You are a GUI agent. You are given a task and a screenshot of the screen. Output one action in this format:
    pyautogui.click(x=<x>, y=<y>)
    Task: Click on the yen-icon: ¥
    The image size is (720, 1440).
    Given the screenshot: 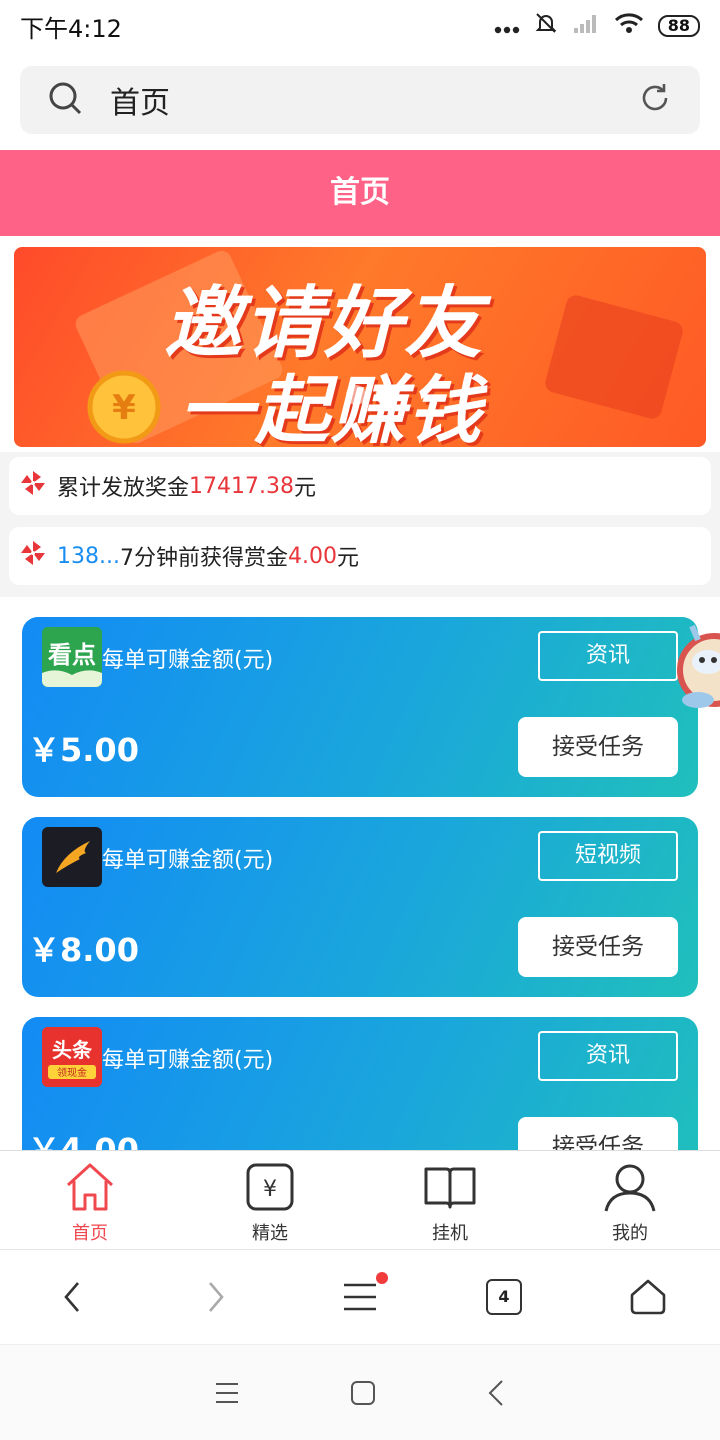 What is the action you would take?
    pyautogui.click(x=270, y=1187)
    